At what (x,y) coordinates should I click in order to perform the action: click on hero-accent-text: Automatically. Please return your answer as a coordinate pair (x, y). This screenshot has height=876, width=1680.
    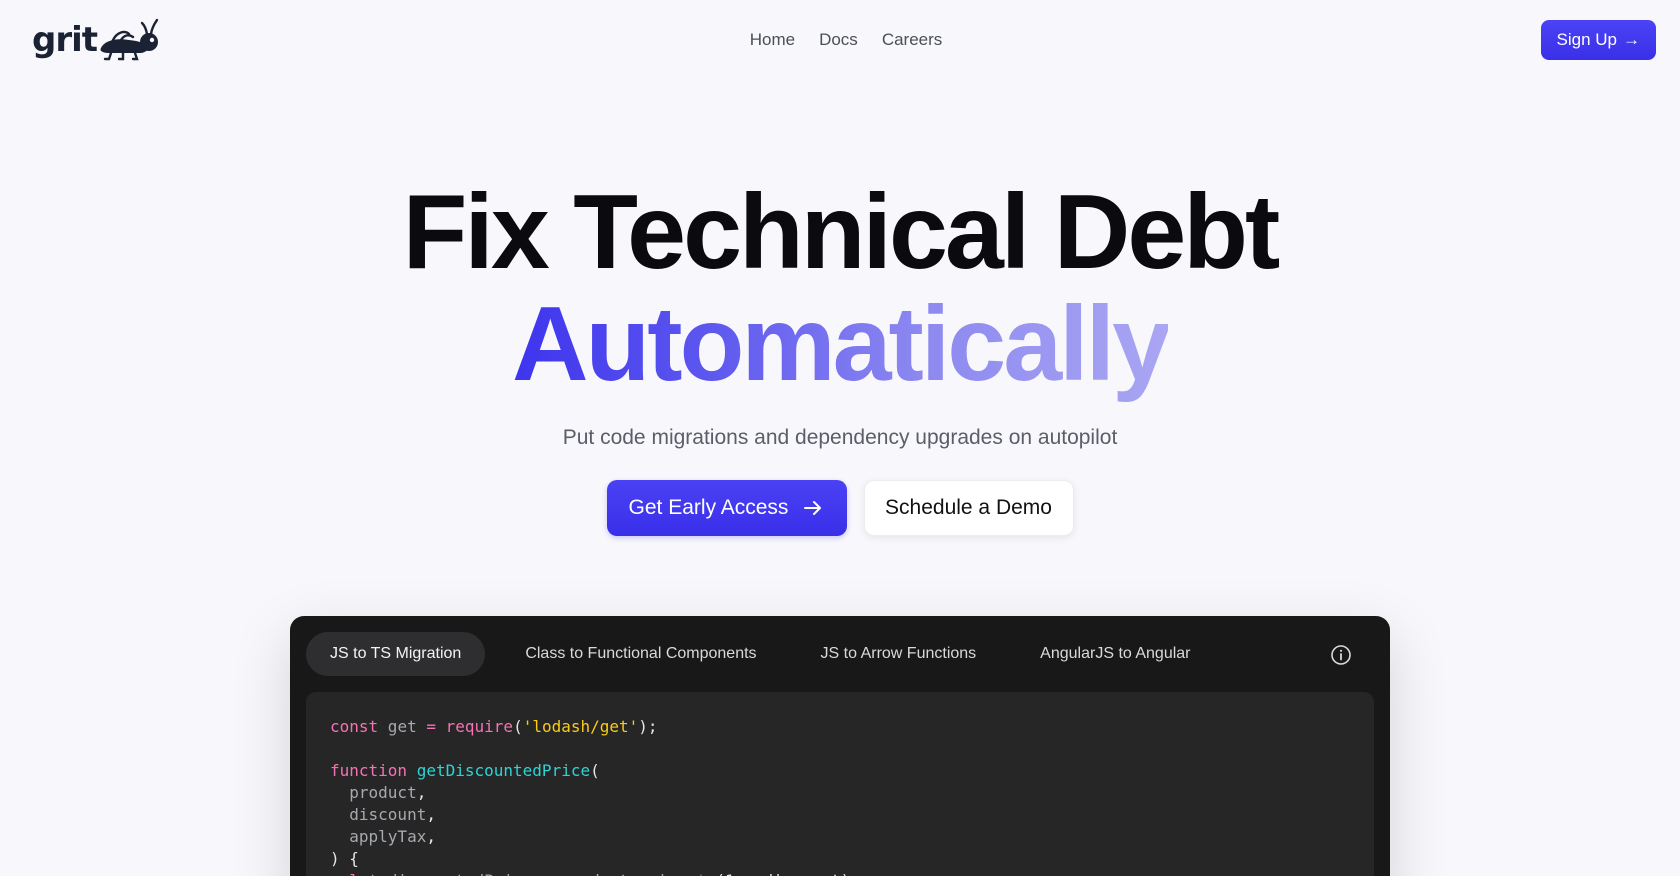
    Looking at the image, I should click on (841, 344).